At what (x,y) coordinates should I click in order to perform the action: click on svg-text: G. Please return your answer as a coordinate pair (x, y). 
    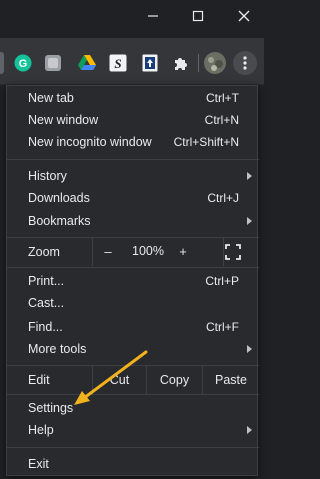
    Looking at the image, I should click on (23, 64).